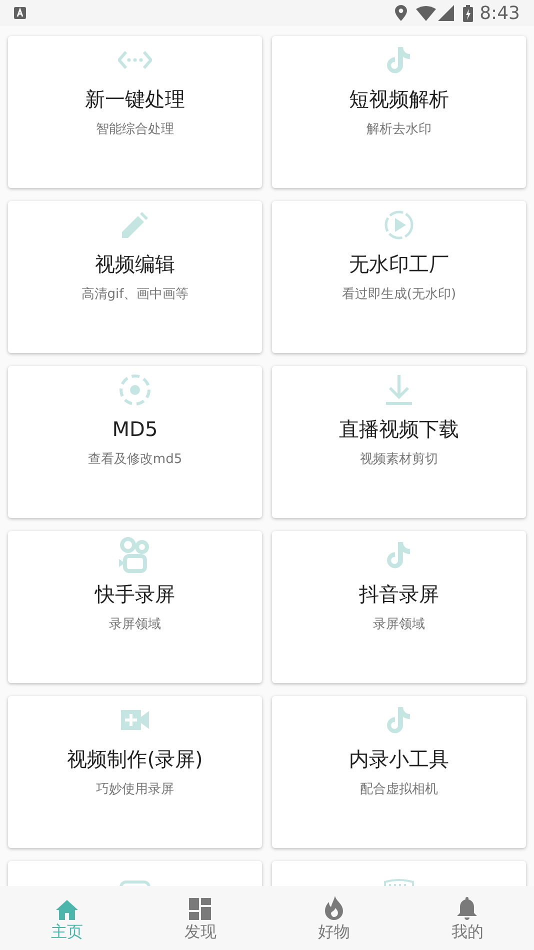  What do you see at coordinates (399, 429) in the screenshot?
I see `card-title: 直播视频下载` at bounding box center [399, 429].